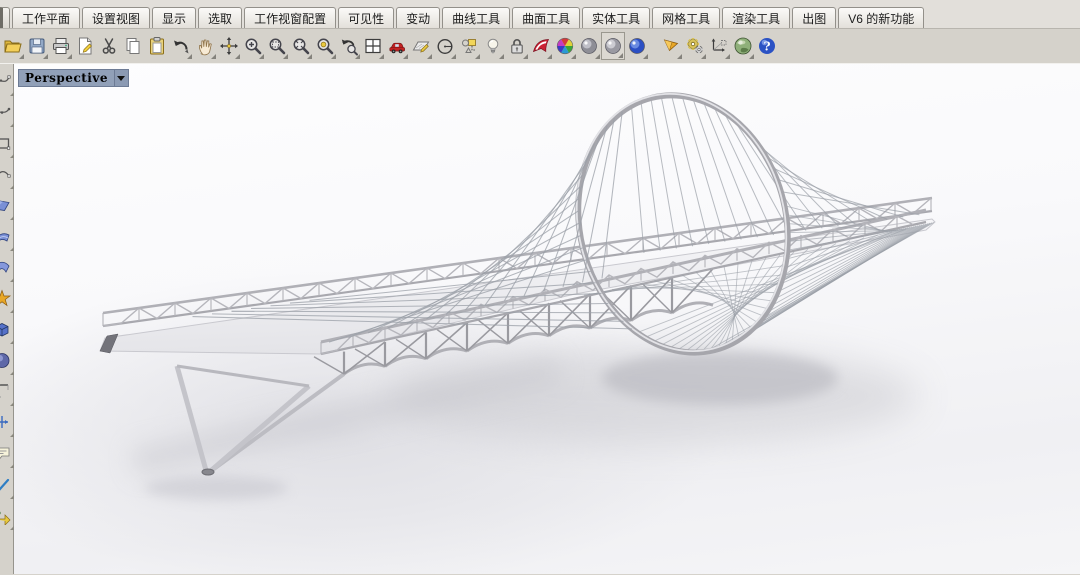 Image resolution: width=1080 pixels, height=575 pixels. Describe the element at coordinates (616, 17) in the screenshot. I see `menu-tab: 实体工具` at that location.